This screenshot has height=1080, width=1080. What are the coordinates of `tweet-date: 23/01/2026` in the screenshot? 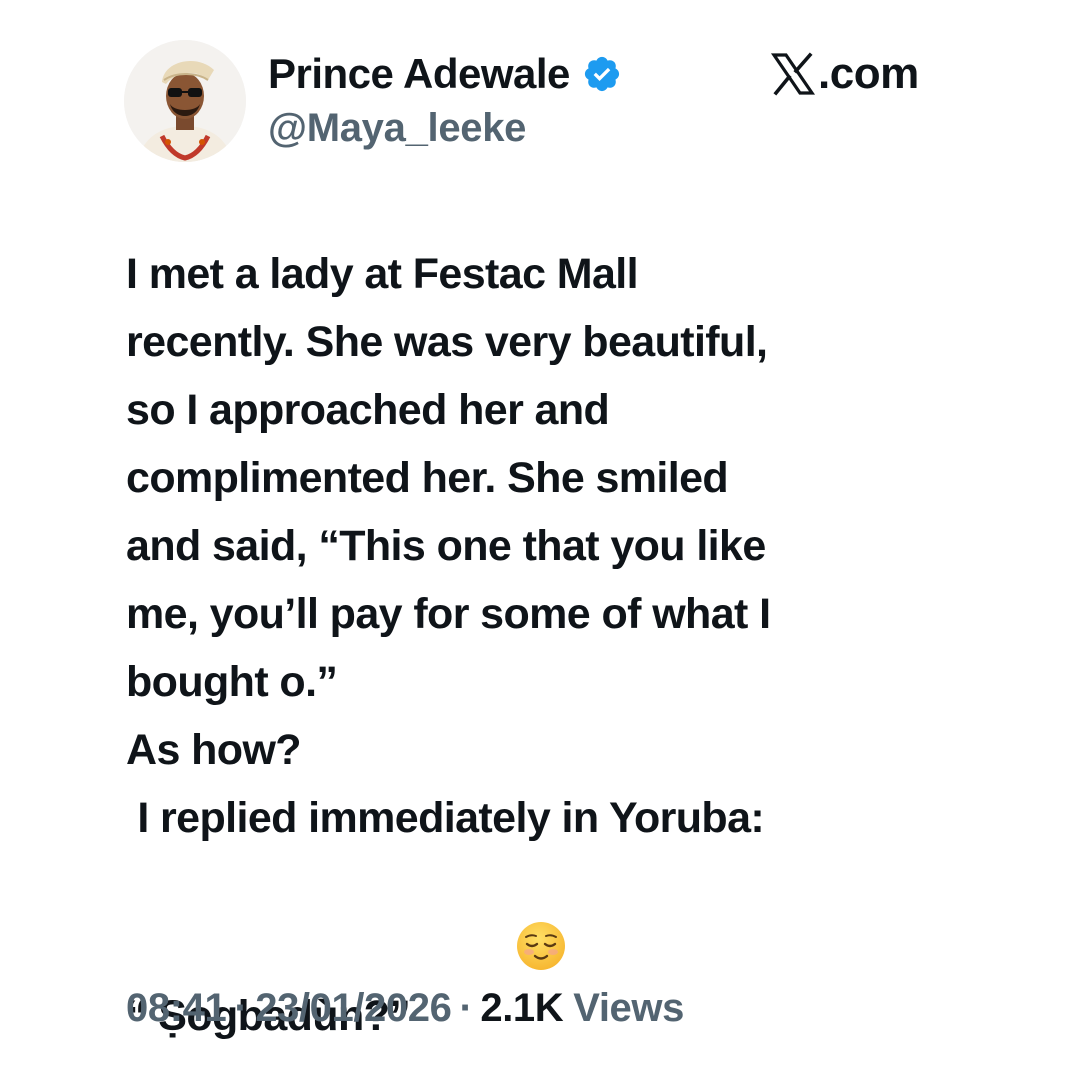 It's located at (353, 1008).